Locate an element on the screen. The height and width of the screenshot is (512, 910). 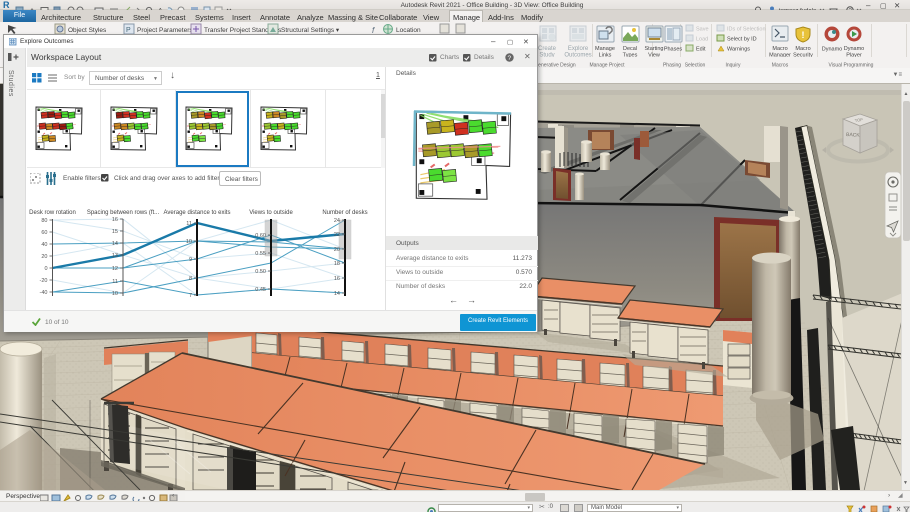
svg-text: Object Styles is located at coordinates (87, 30).